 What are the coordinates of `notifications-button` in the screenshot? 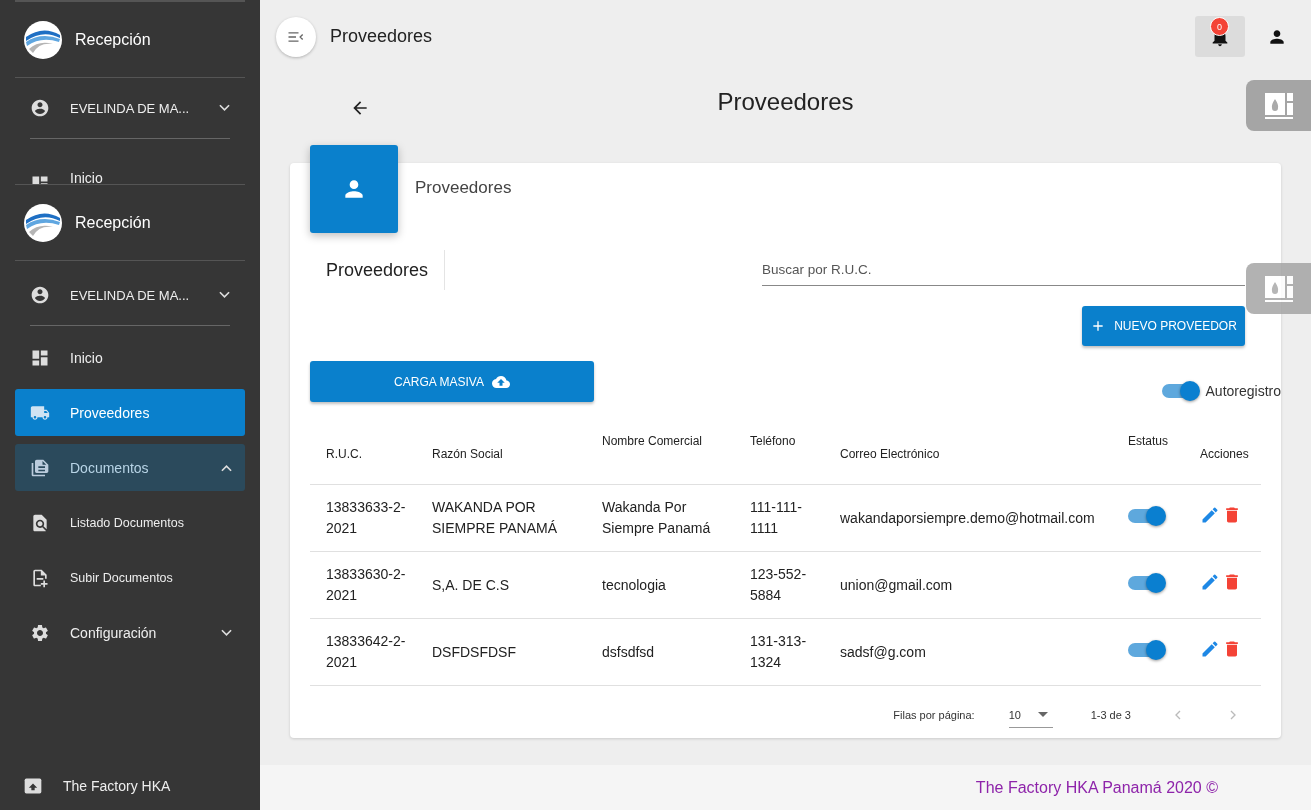 It's located at (1220, 36).